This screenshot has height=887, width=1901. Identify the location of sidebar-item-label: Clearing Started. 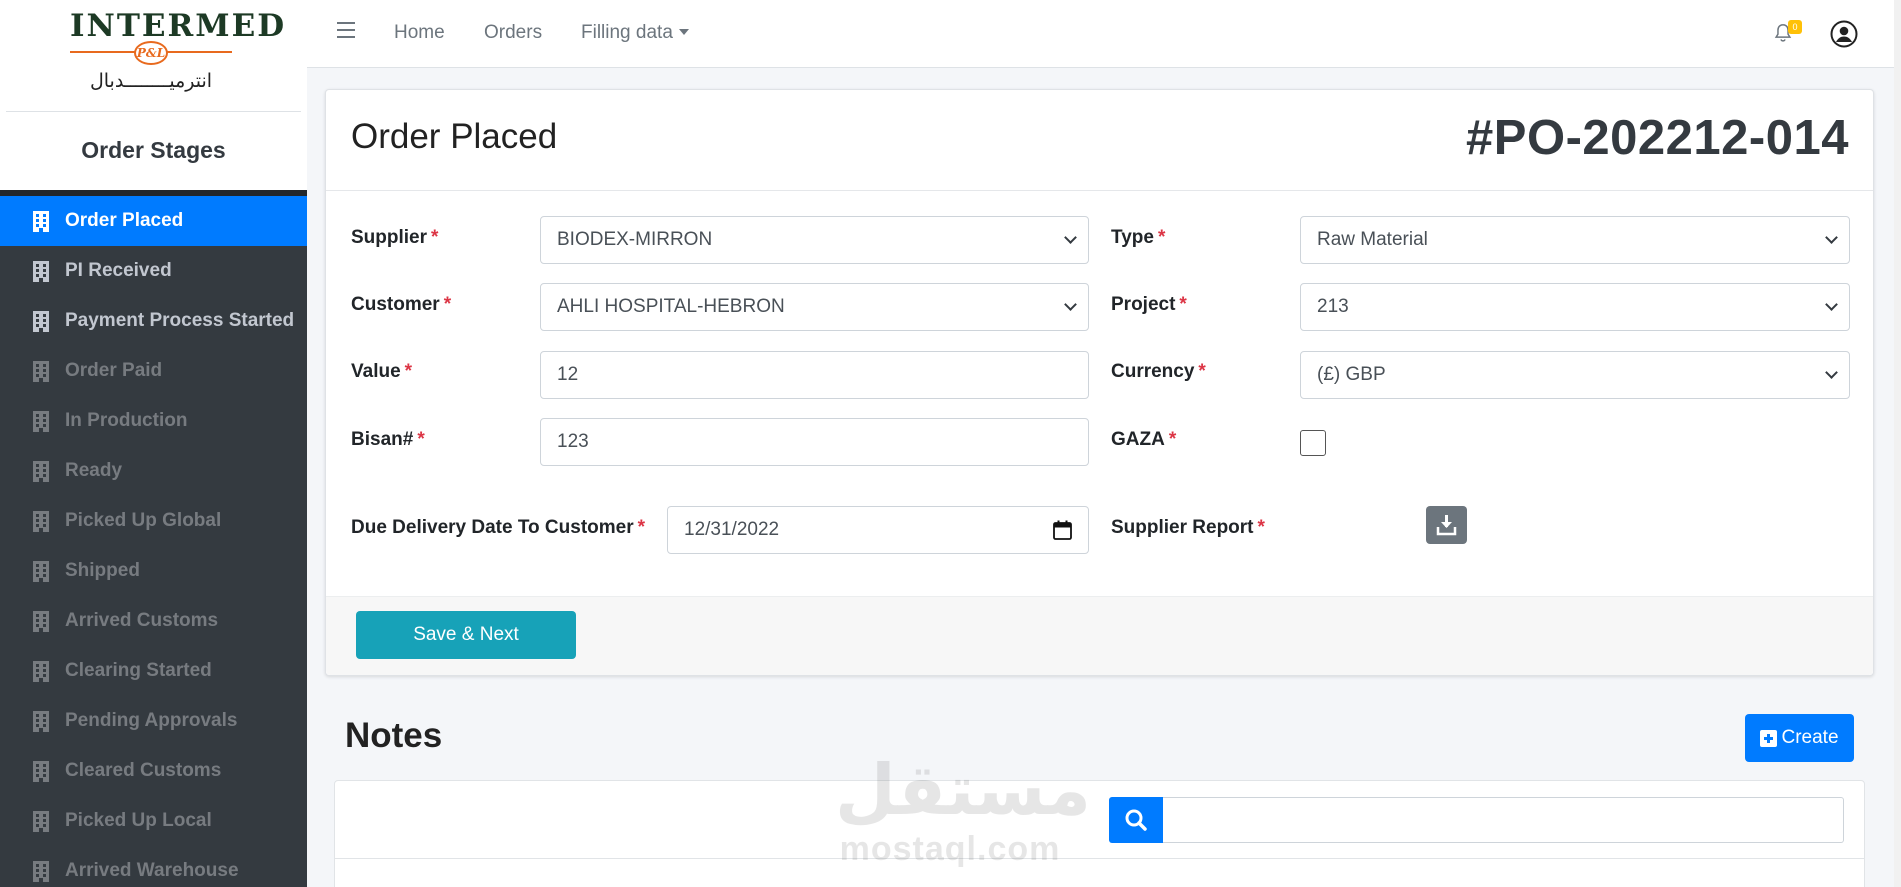
(138, 670).